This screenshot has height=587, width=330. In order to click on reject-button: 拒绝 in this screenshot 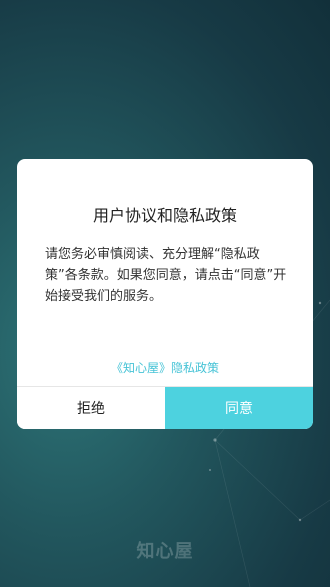, I will do `click(91, 408)`.